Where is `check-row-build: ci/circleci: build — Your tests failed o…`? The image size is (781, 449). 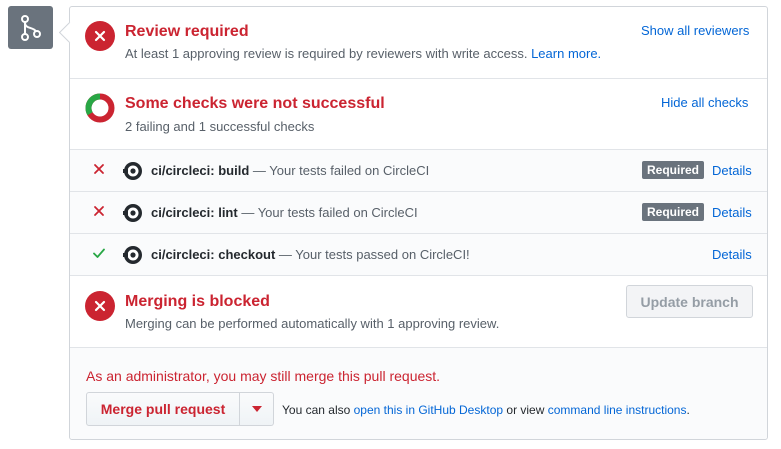
check-row-build: ci/circleci: build — Your tests failed o… is located at coordinates (418, 171).